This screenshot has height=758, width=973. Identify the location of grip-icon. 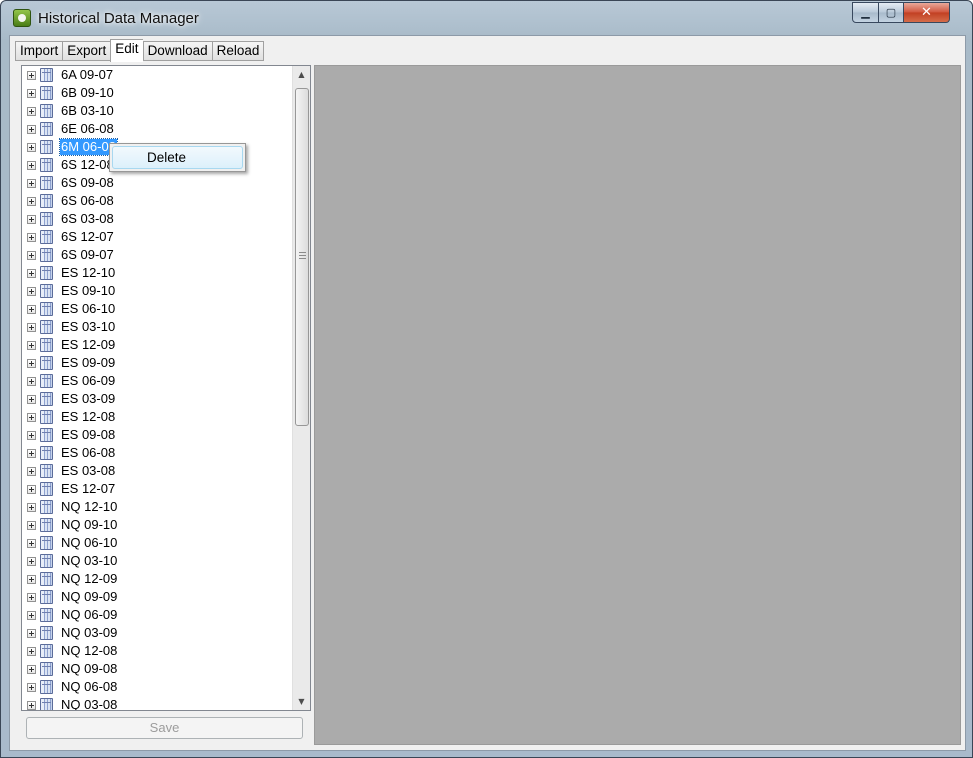
(302, 255).